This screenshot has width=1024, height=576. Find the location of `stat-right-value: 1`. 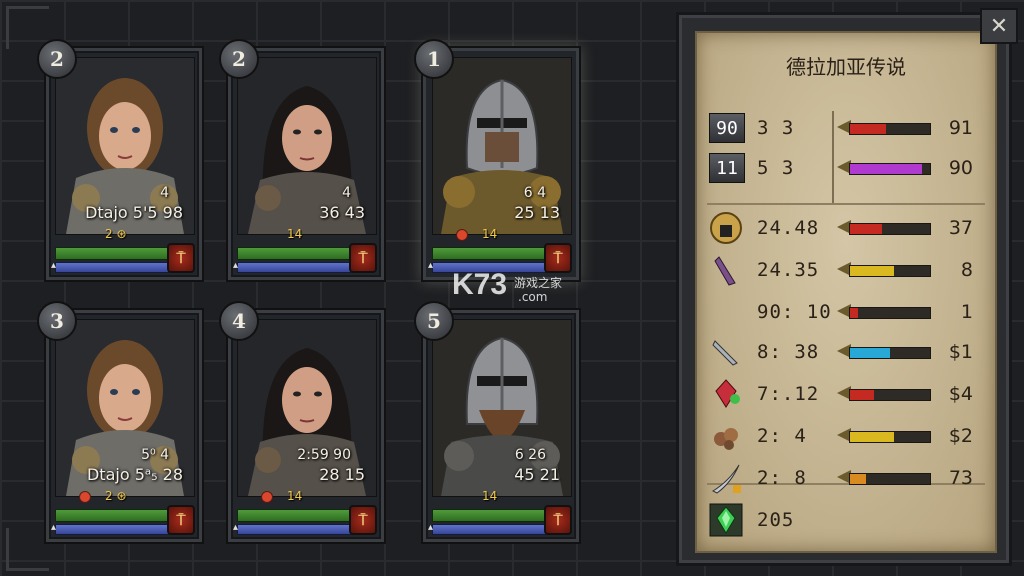

stat-right-value: 1 is located at coordinates (966, 312).